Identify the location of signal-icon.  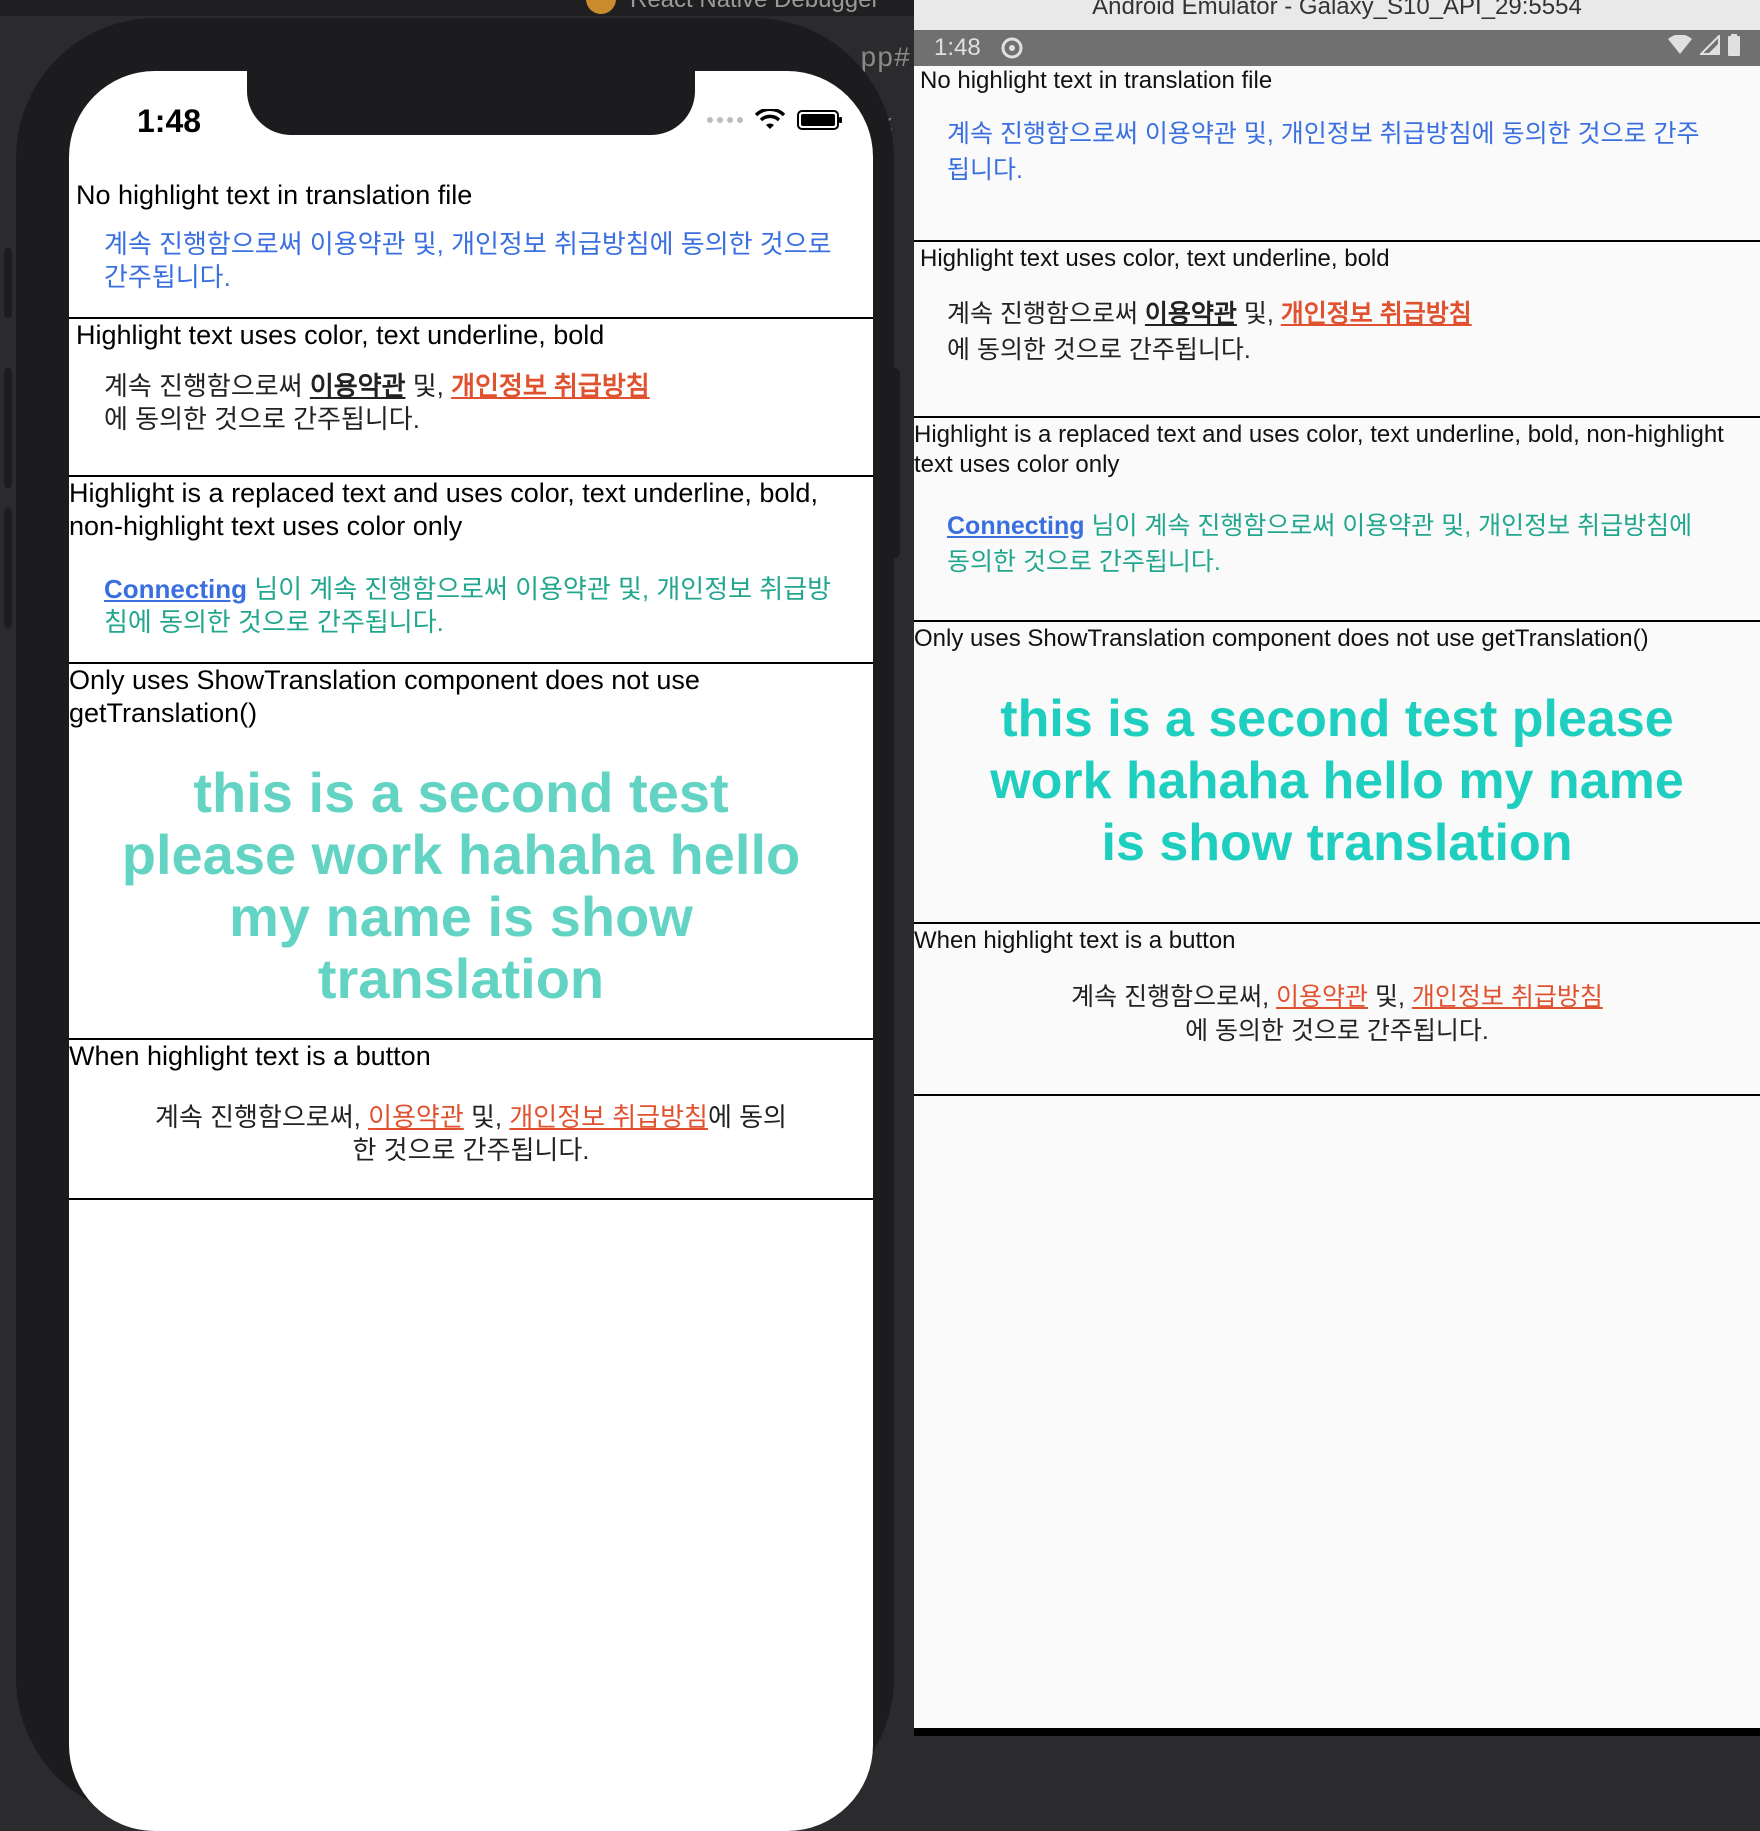
(725, 120).